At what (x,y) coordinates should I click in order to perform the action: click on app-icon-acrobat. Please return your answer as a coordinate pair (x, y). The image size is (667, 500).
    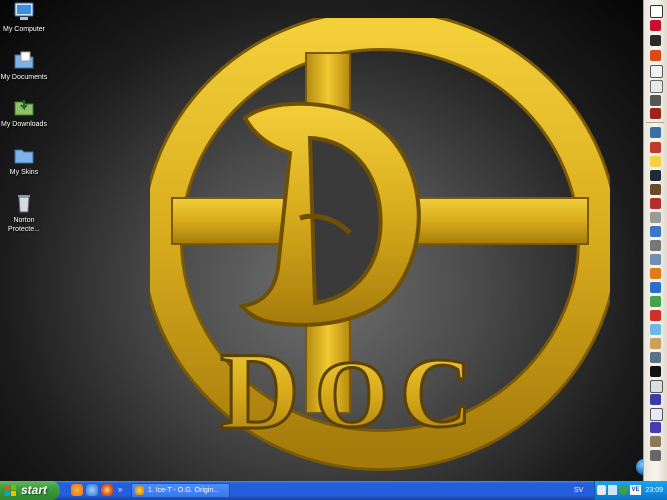
    Looking at the image, I should click on (655, 147).